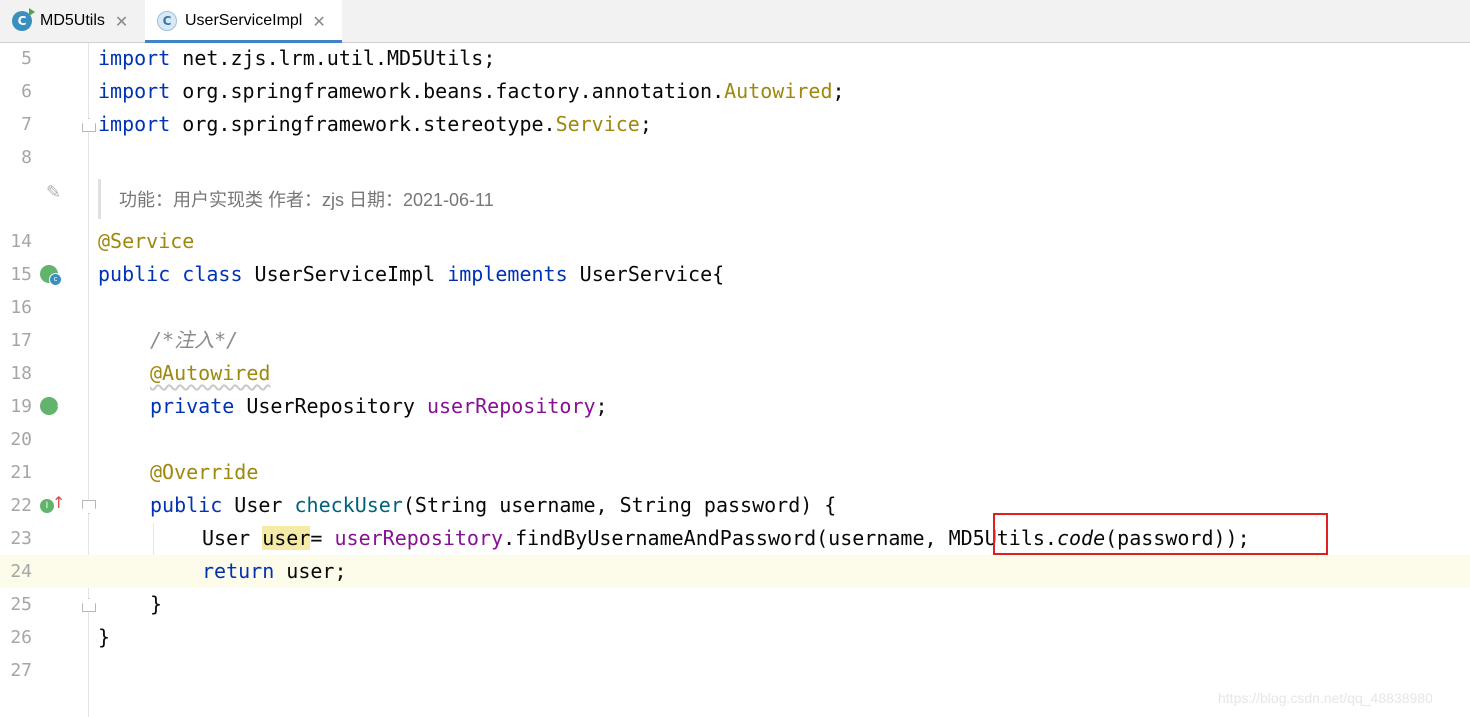  Describe the element at coordinates (735, 604) in the screenshot. I see `code-line: 25 }` at that location.